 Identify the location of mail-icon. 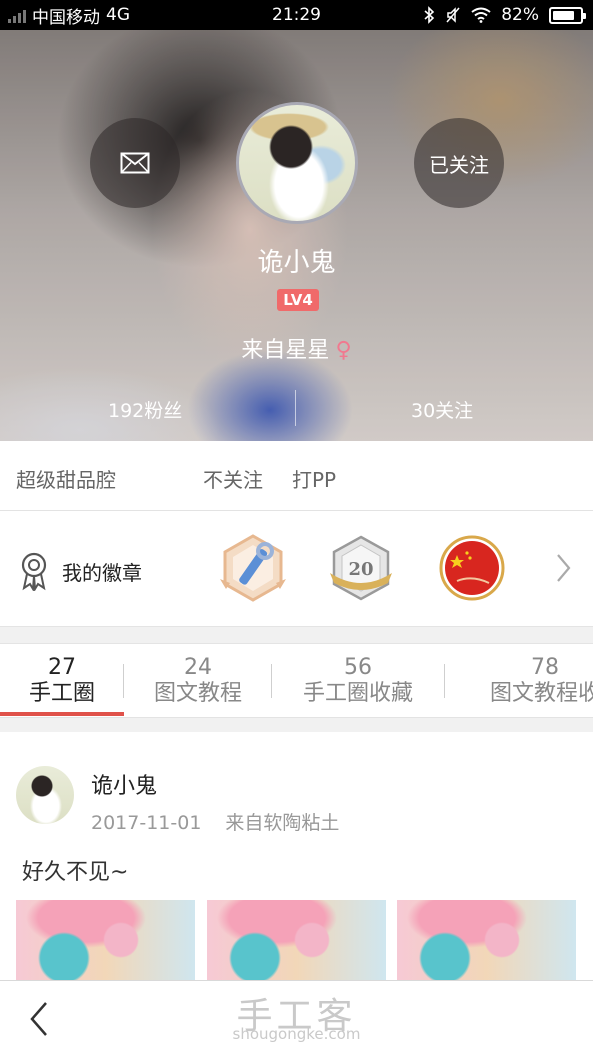
(135, 163).